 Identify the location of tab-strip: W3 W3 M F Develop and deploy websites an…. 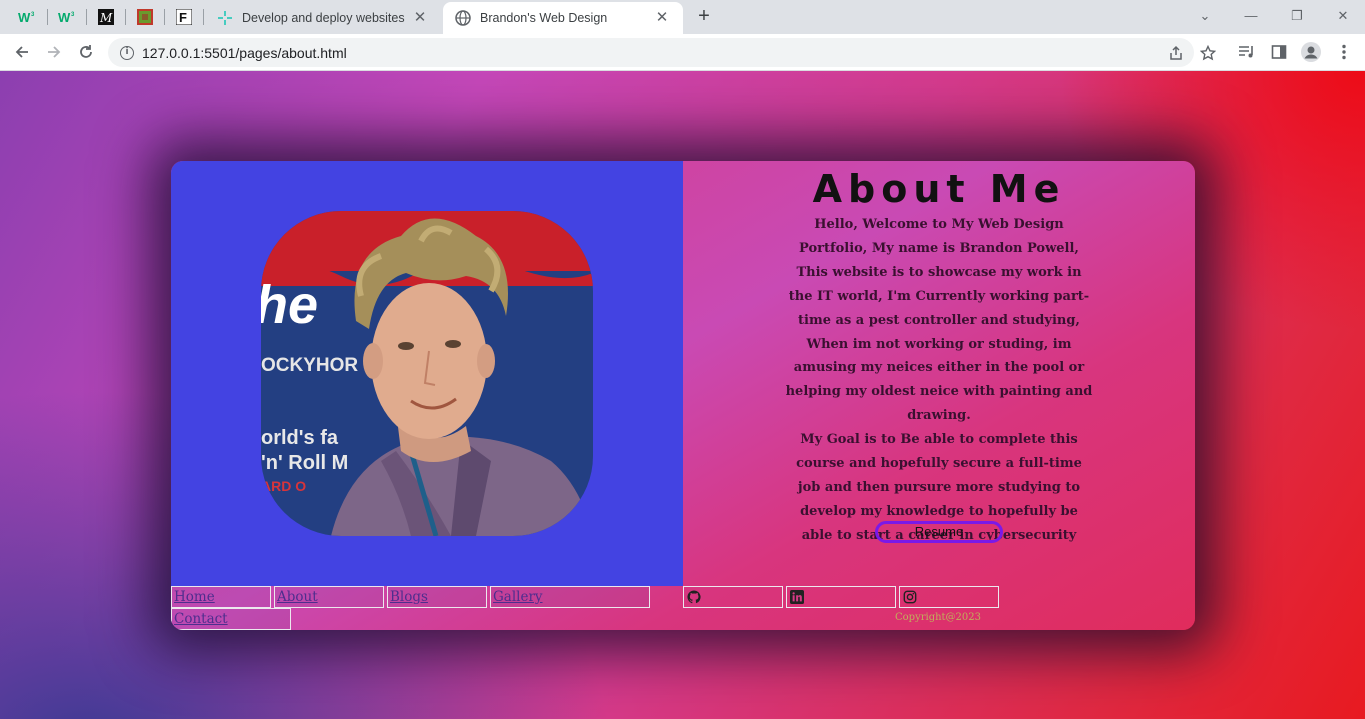
(682, 17).